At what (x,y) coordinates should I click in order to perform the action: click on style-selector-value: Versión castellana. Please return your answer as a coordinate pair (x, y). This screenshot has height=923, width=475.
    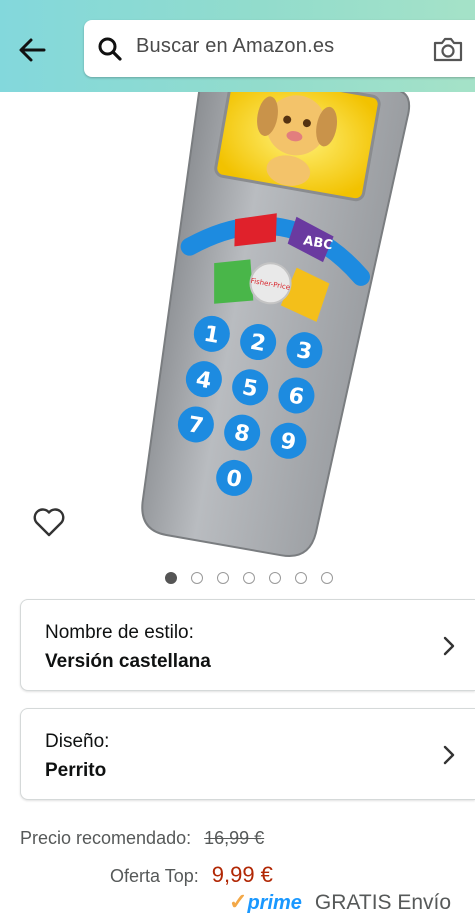
    Looking at the image, I should click on (128, 661).